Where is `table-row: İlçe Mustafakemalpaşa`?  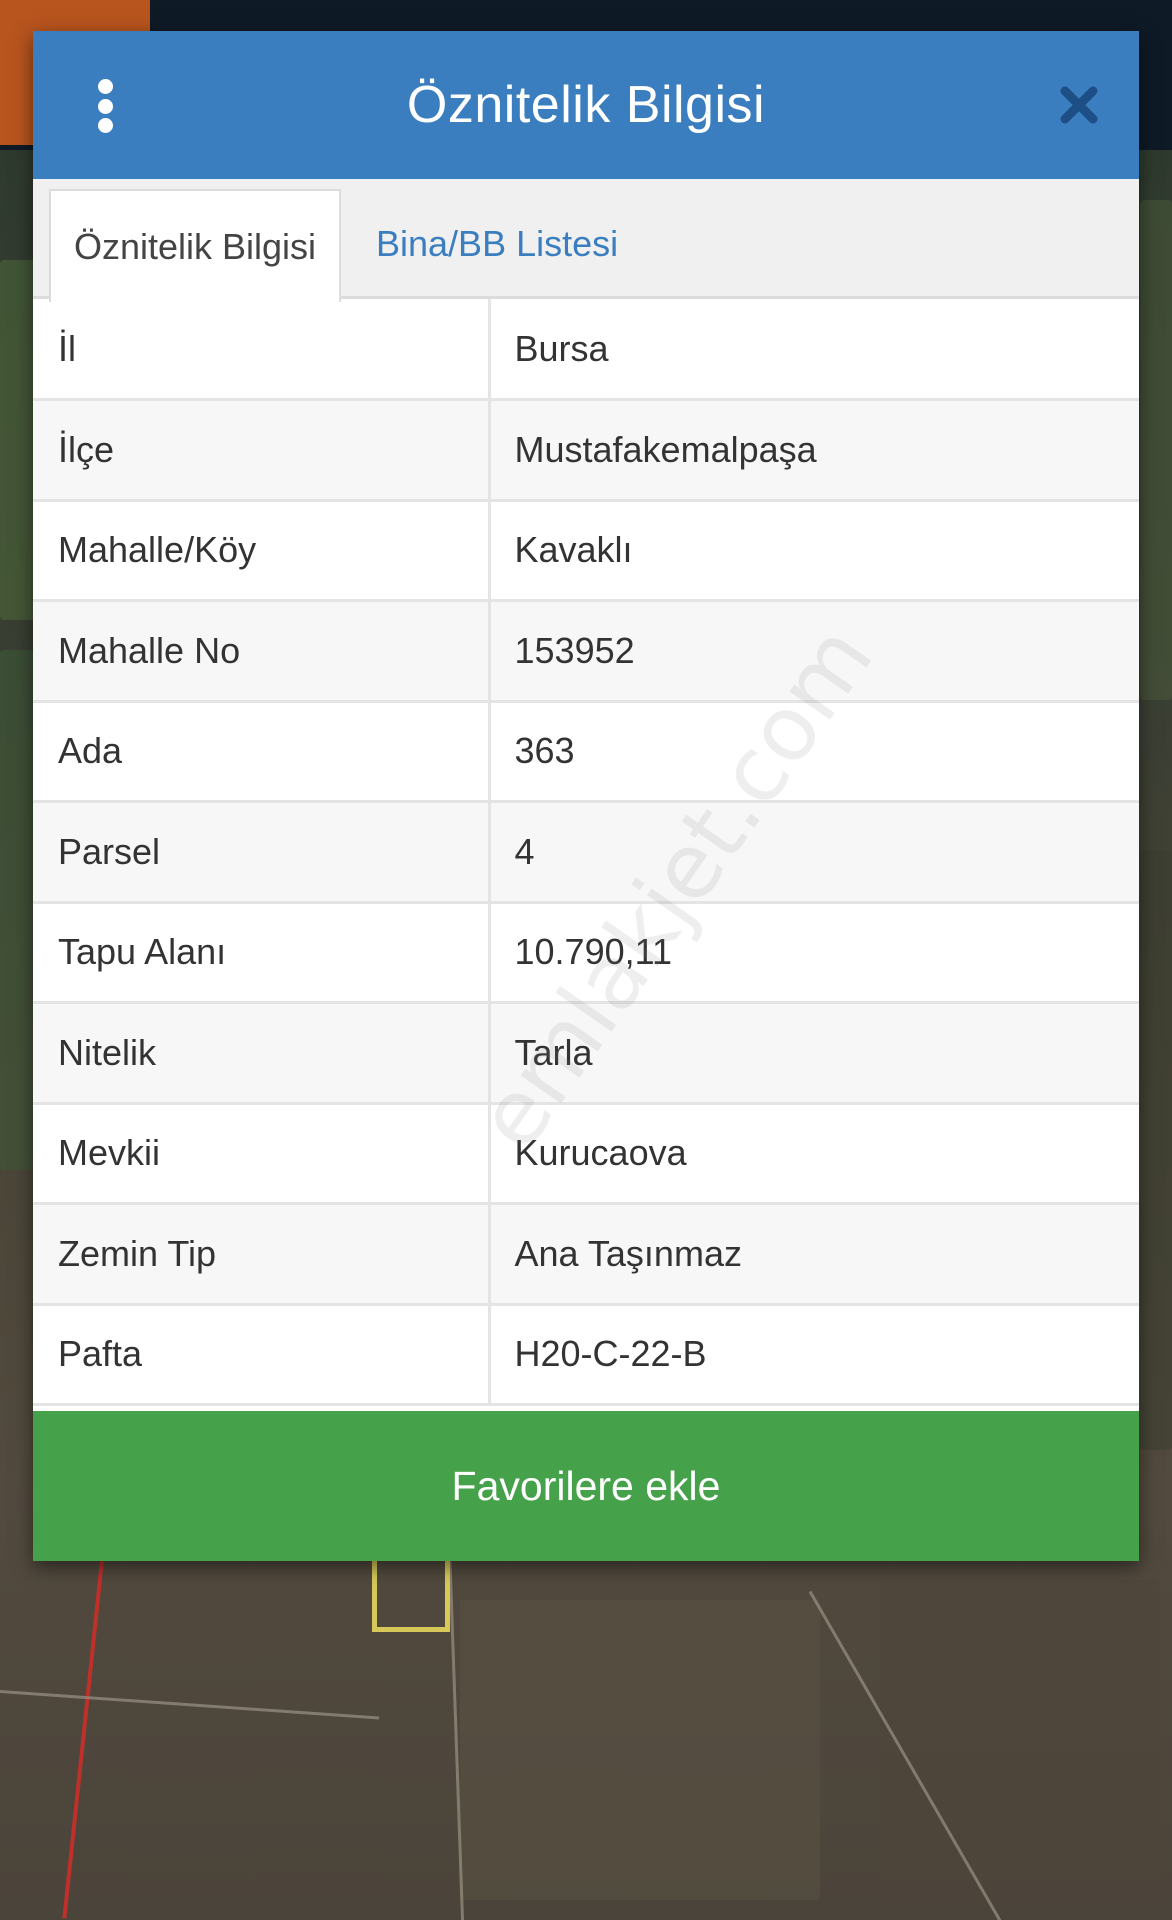 table-row: İlçe Mustafakemalpaşa is located at coordinates (586, 450).